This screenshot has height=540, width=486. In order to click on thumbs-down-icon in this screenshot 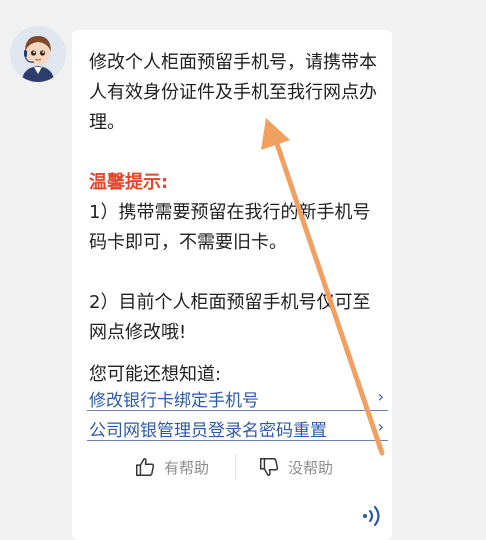, I will do `click(269, 467)`.